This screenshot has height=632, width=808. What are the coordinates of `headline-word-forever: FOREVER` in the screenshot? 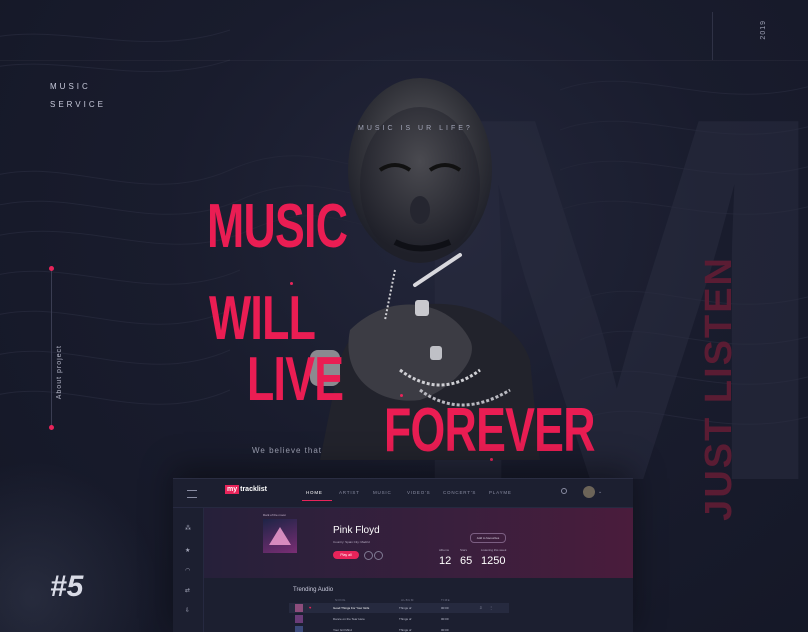 It's located at (489, 430).